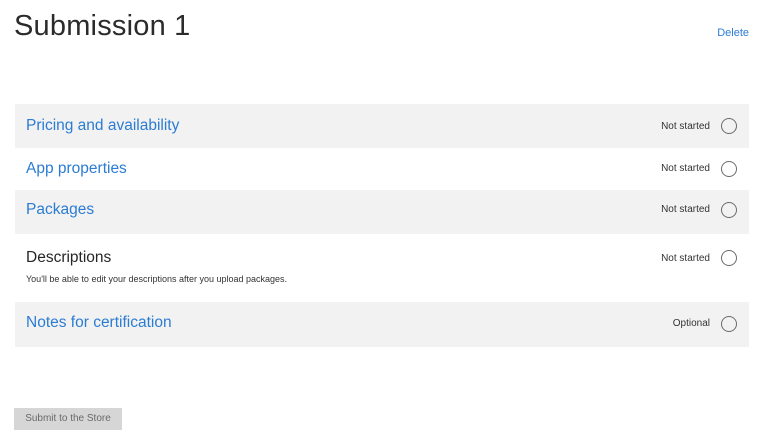 This screenshot has width=768, height=436. I want to click on step-pricing-availability: Pricing and availability Not started, so click(382, 126).